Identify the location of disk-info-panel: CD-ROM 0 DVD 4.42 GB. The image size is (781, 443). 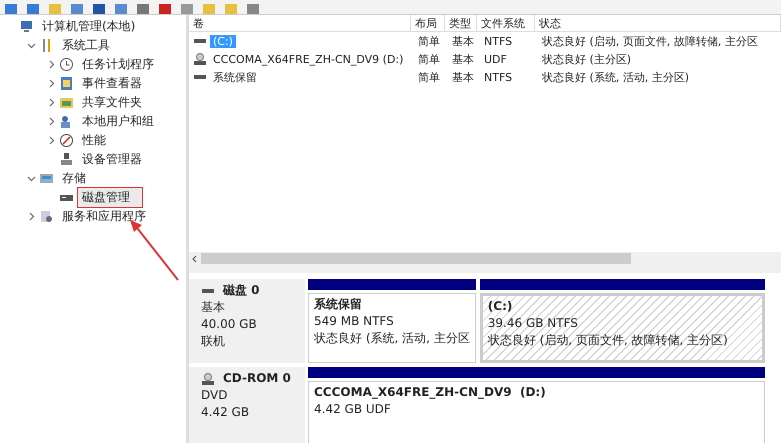
(247, 405).